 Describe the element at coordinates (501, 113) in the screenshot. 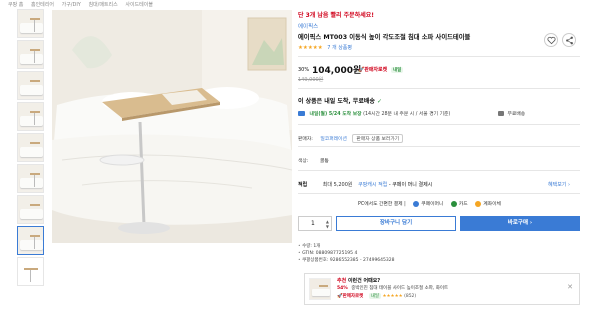

I see `box-icon` at that location.